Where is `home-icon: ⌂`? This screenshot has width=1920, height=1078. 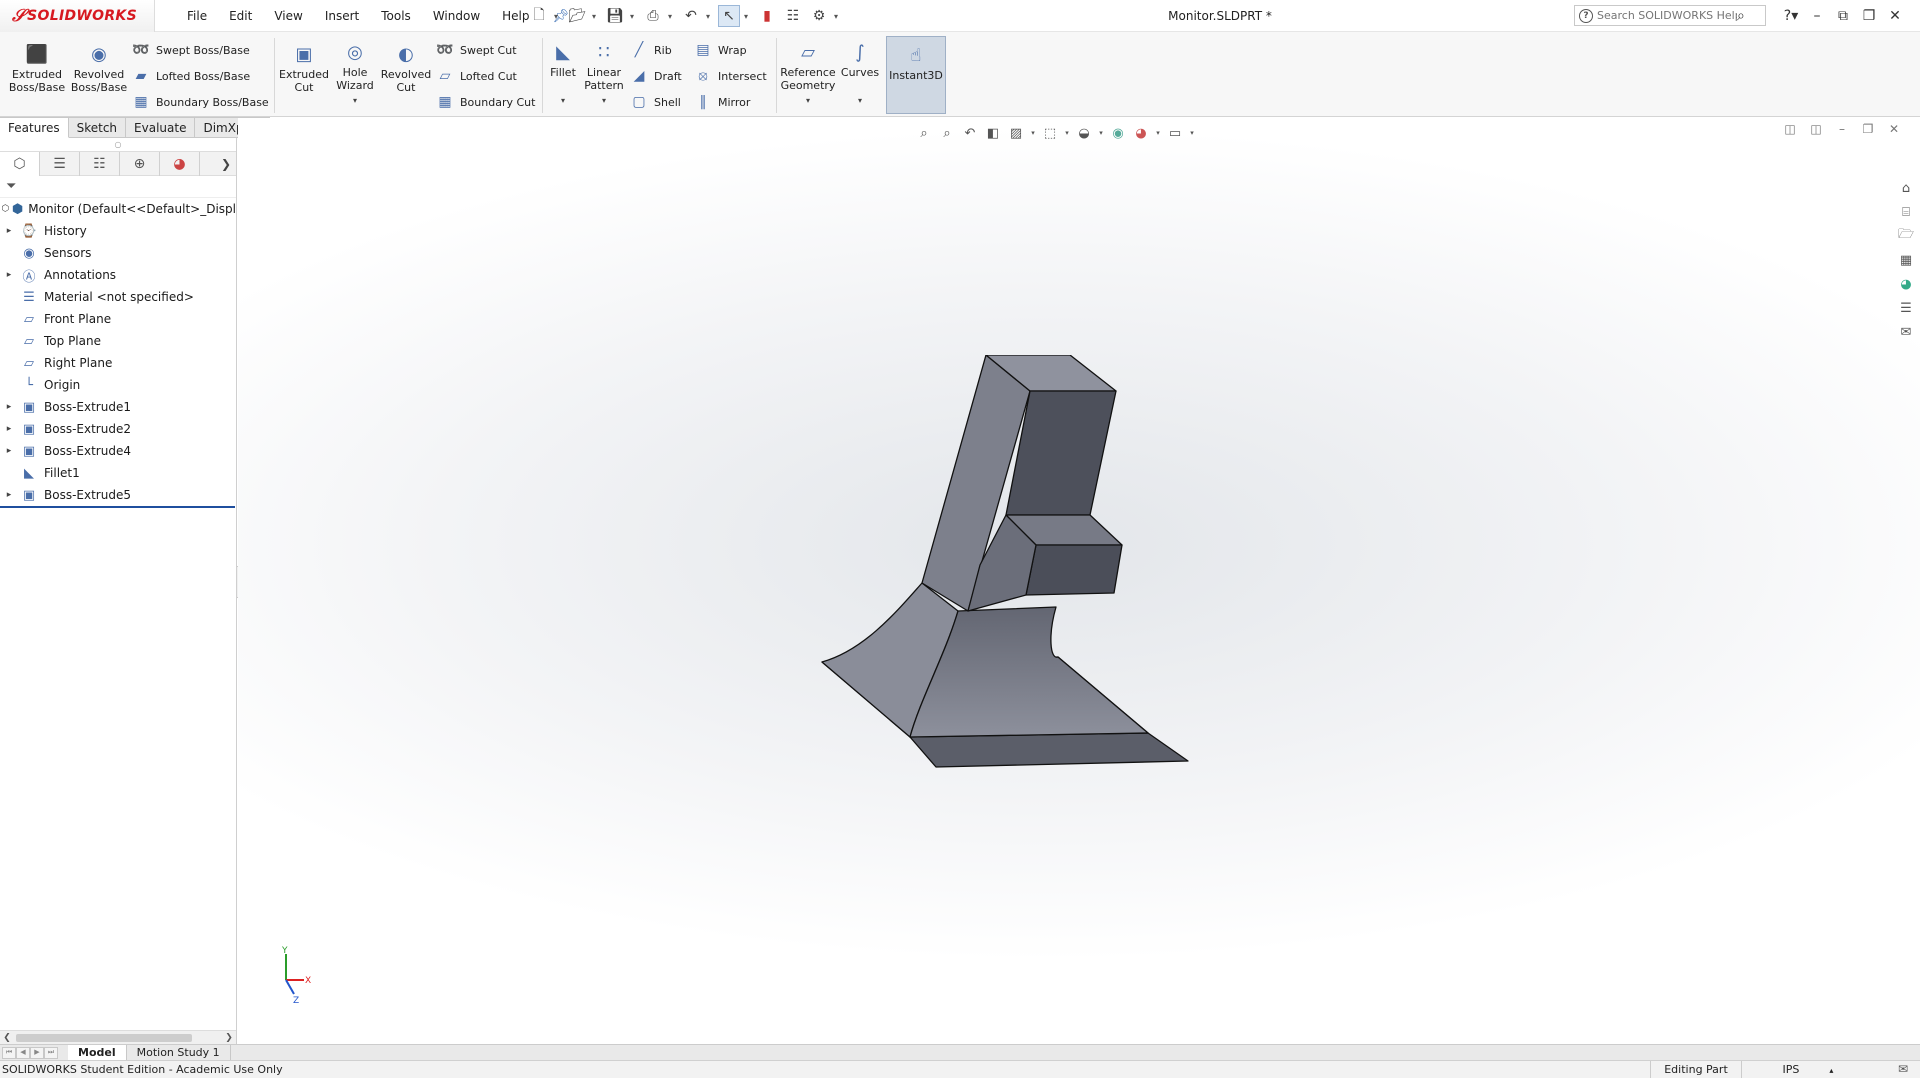 home-icon: ⌂ is located at coordinates (1906, 188).